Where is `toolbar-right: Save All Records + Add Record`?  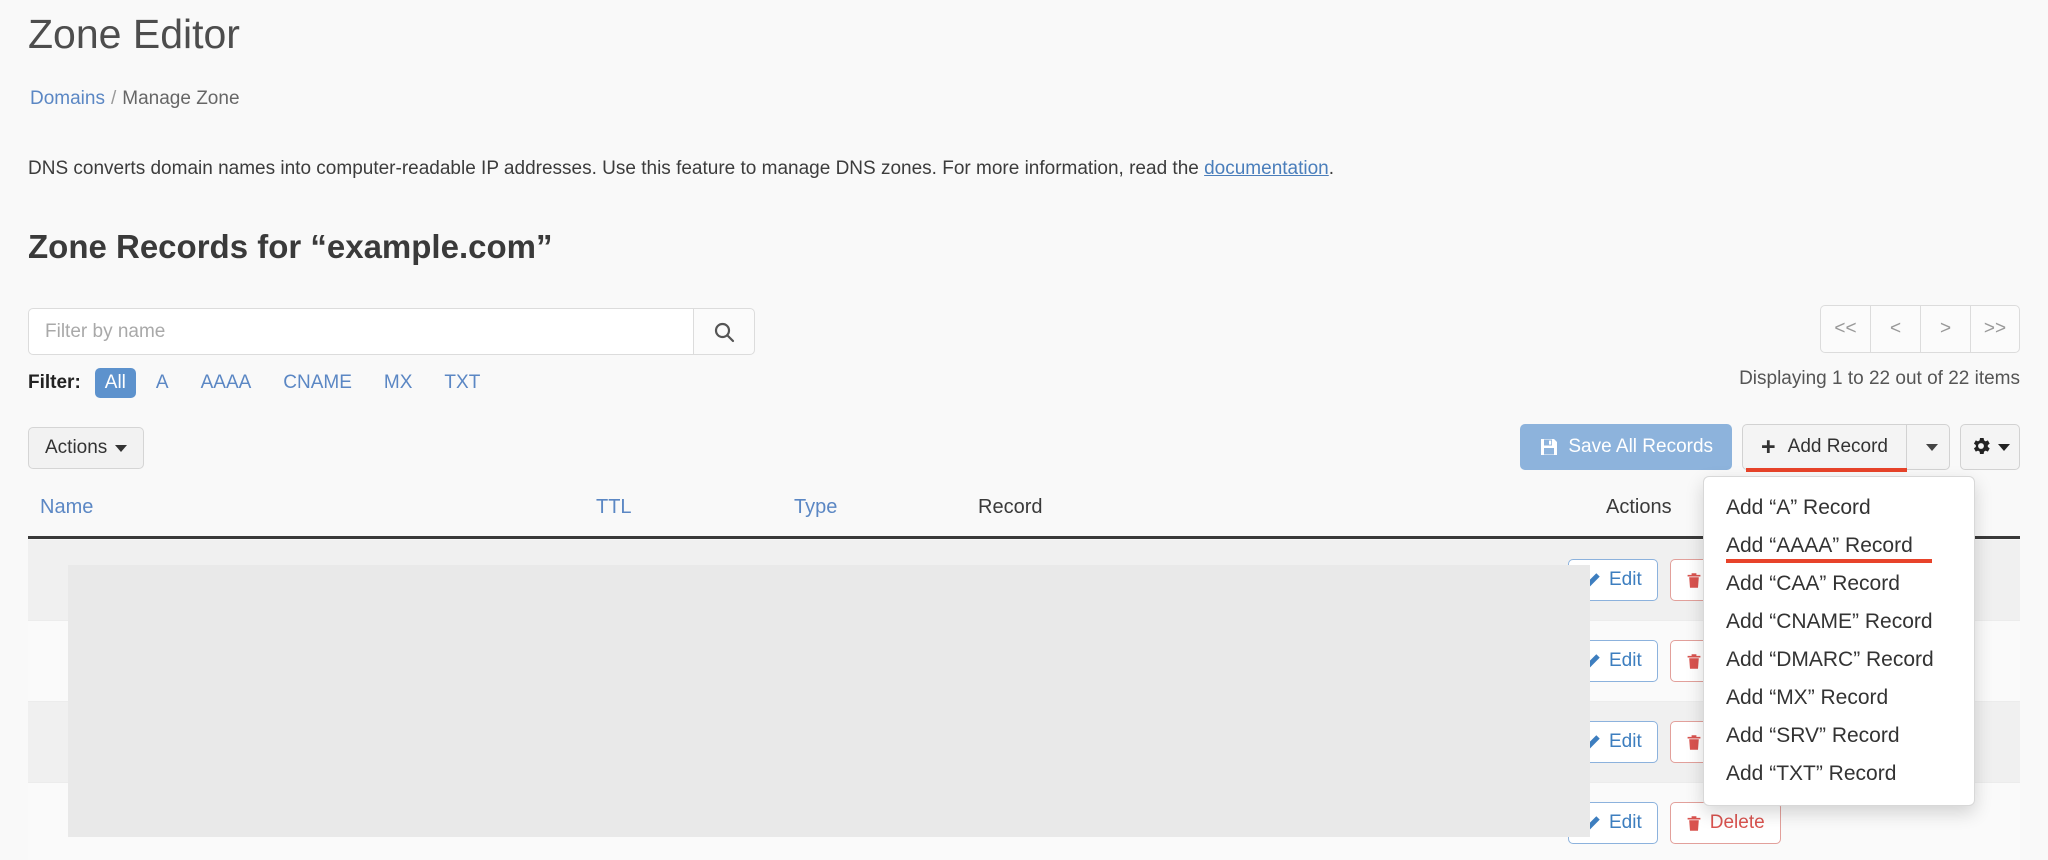
toolbar-right: Save All Records + Add Record is located at coordinates (1770, 448).